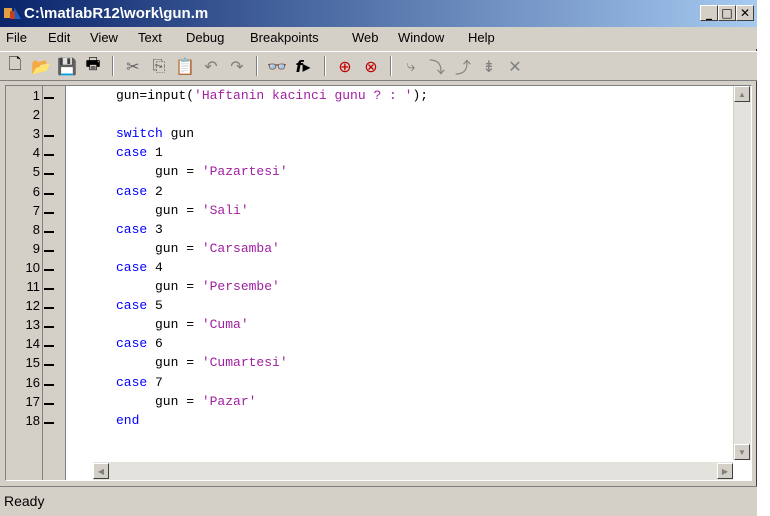 The width and height of the screenshot is (770, 516). What do you see at coordinates (420, 95) in the screenshot?
I see `code-token: );` at bounding box center [420, 95].